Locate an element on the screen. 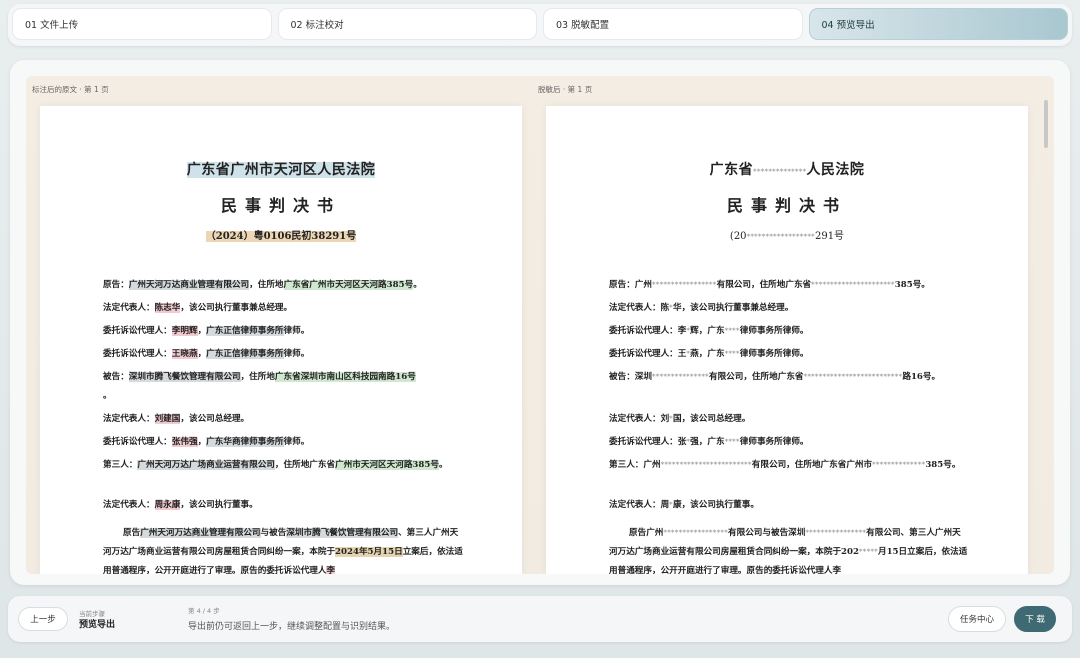 The image size is (1080, 658). step-upload: 01 文件上传 is located at coordinates (142, 24).